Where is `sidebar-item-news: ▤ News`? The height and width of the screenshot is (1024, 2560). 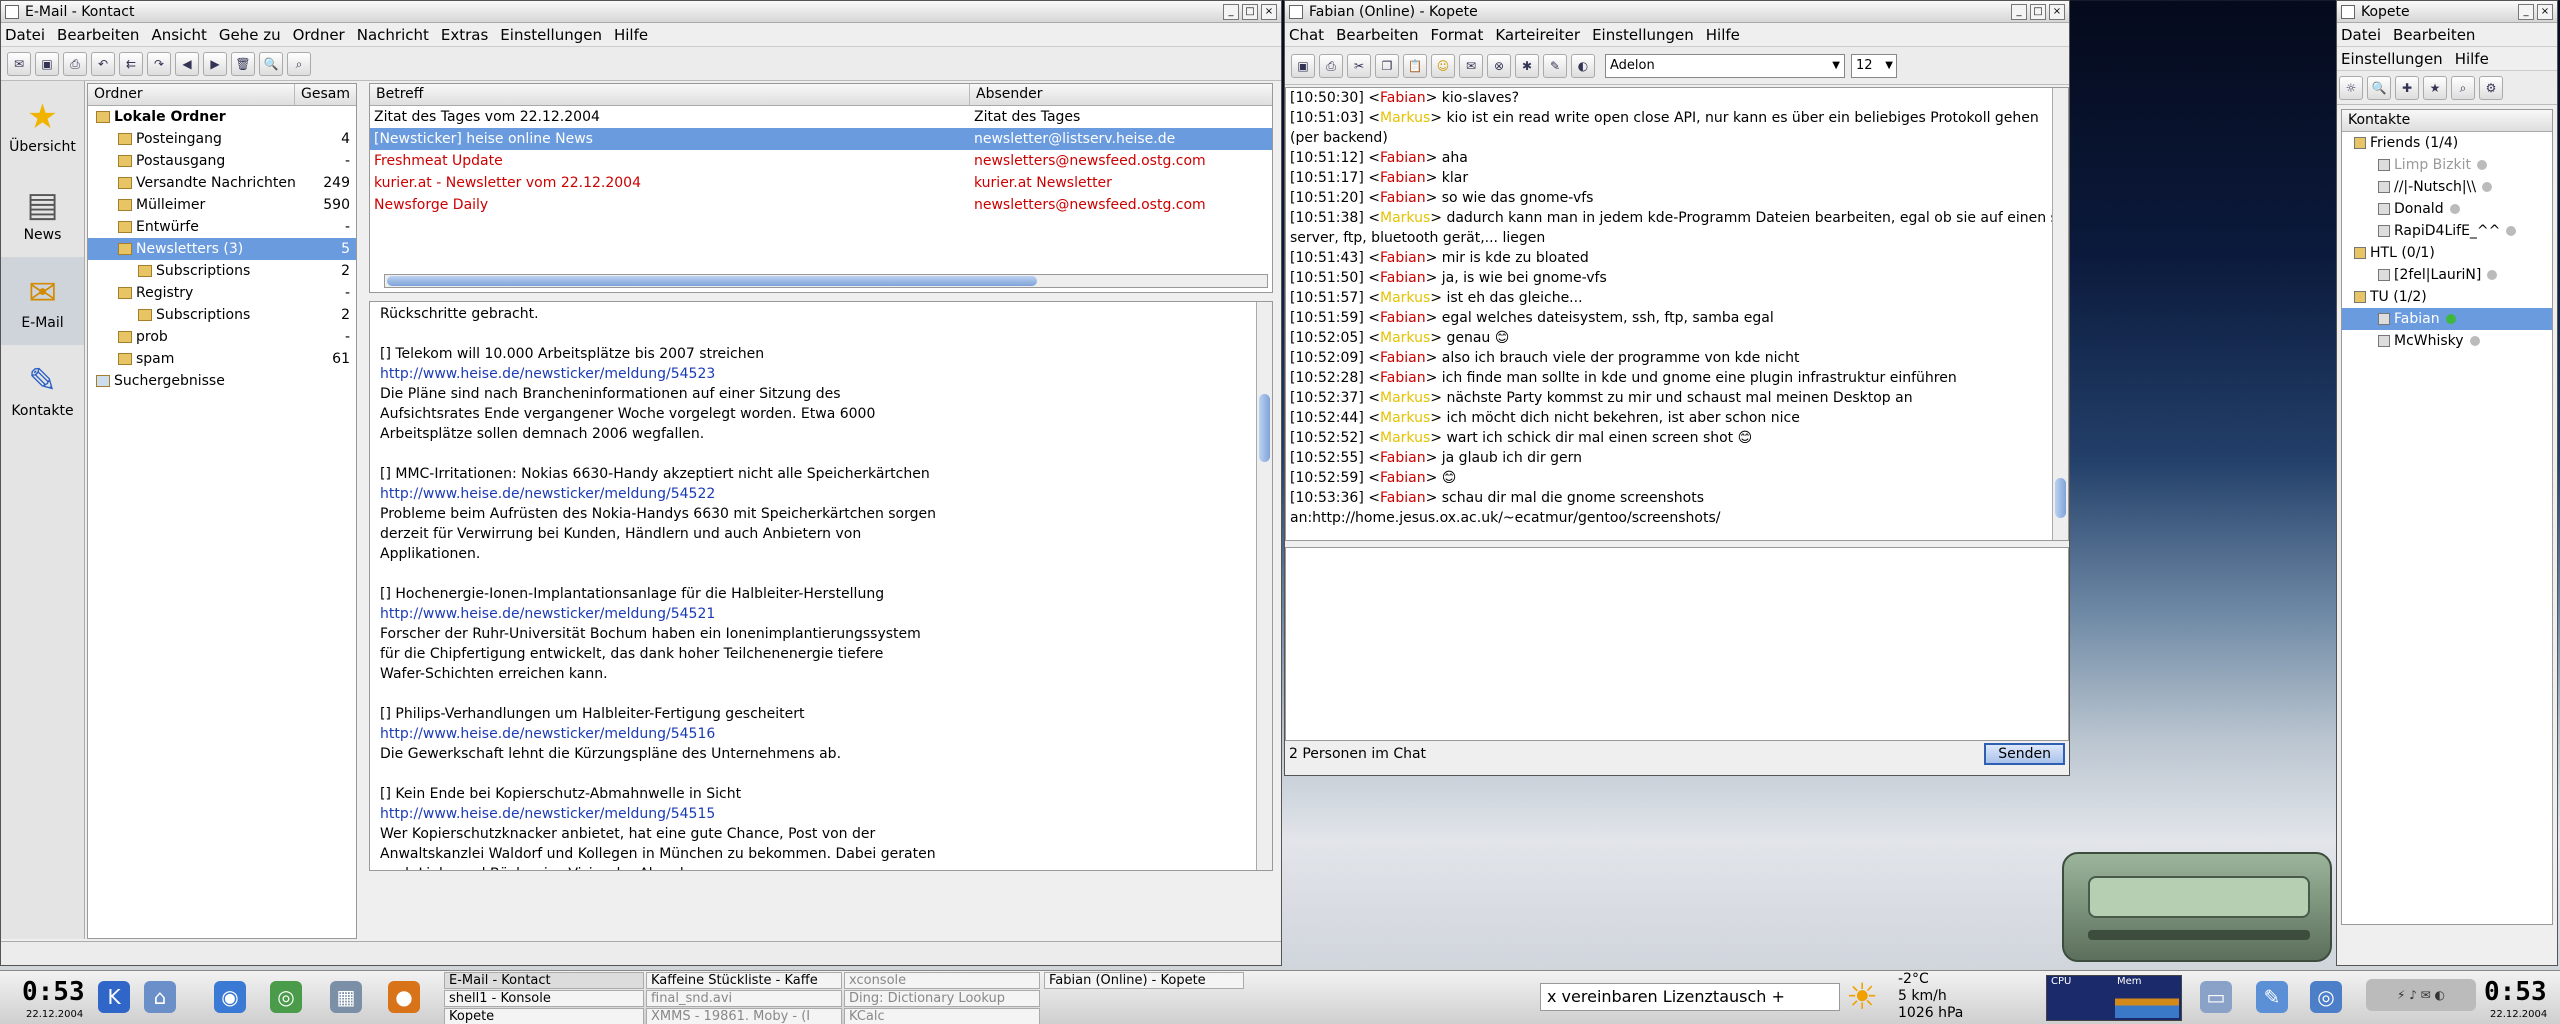
sidebar-item-news: ▤ News is located at coordinates (42, 213).